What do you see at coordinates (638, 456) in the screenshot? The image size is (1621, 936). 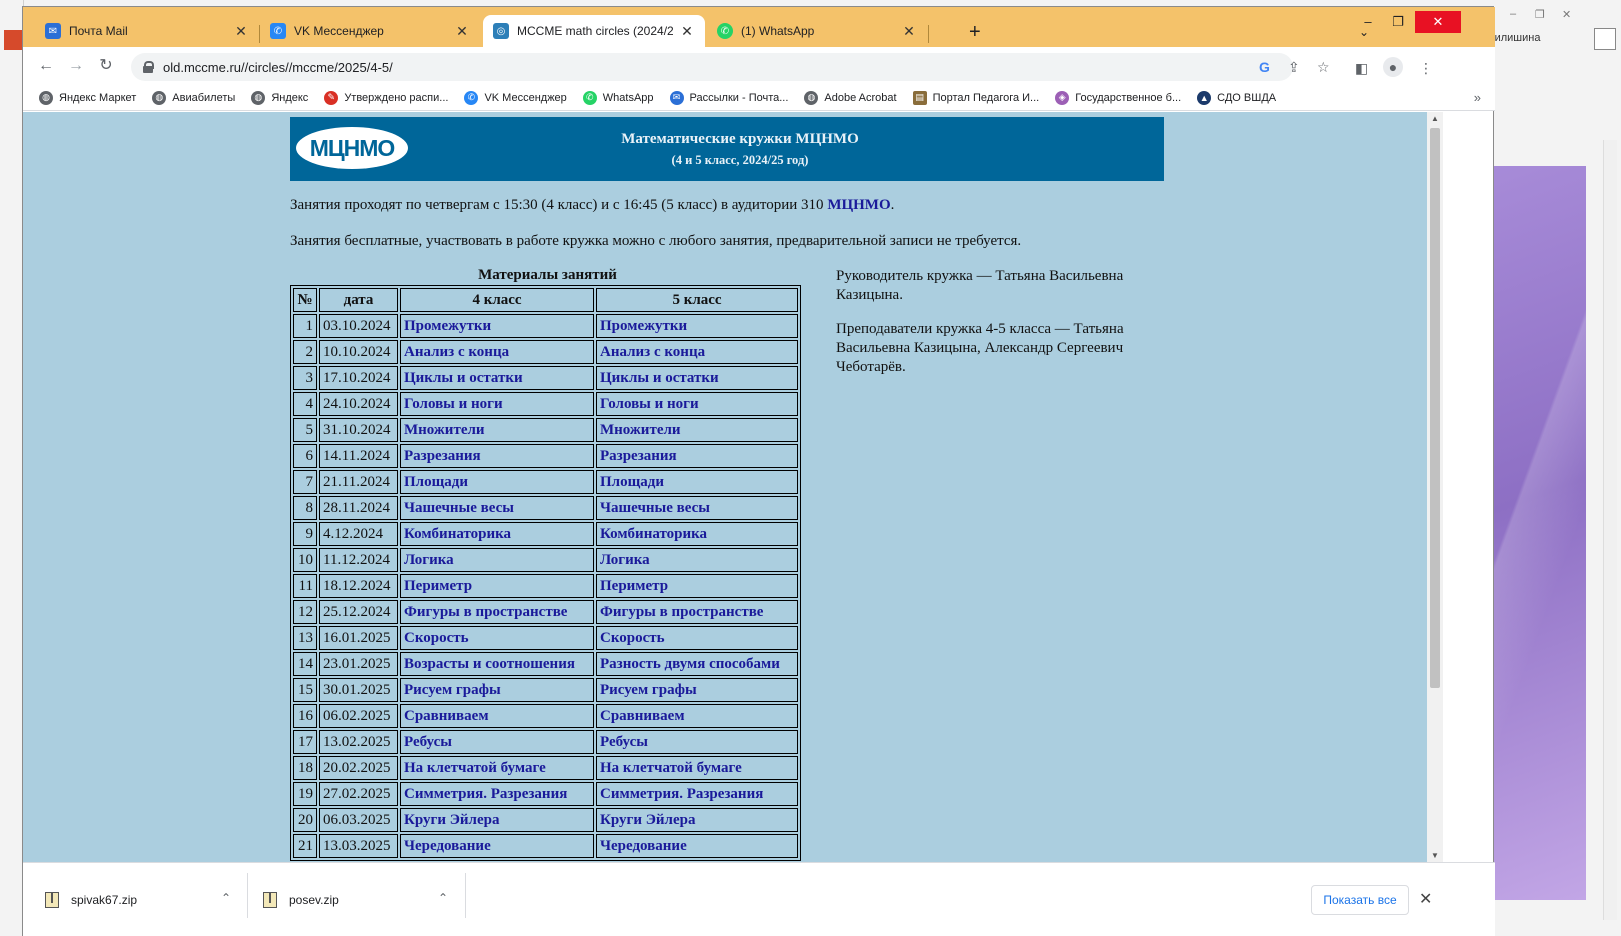 I see `grade5-topic-link: Разрезания` at bounding box center [638, 456].